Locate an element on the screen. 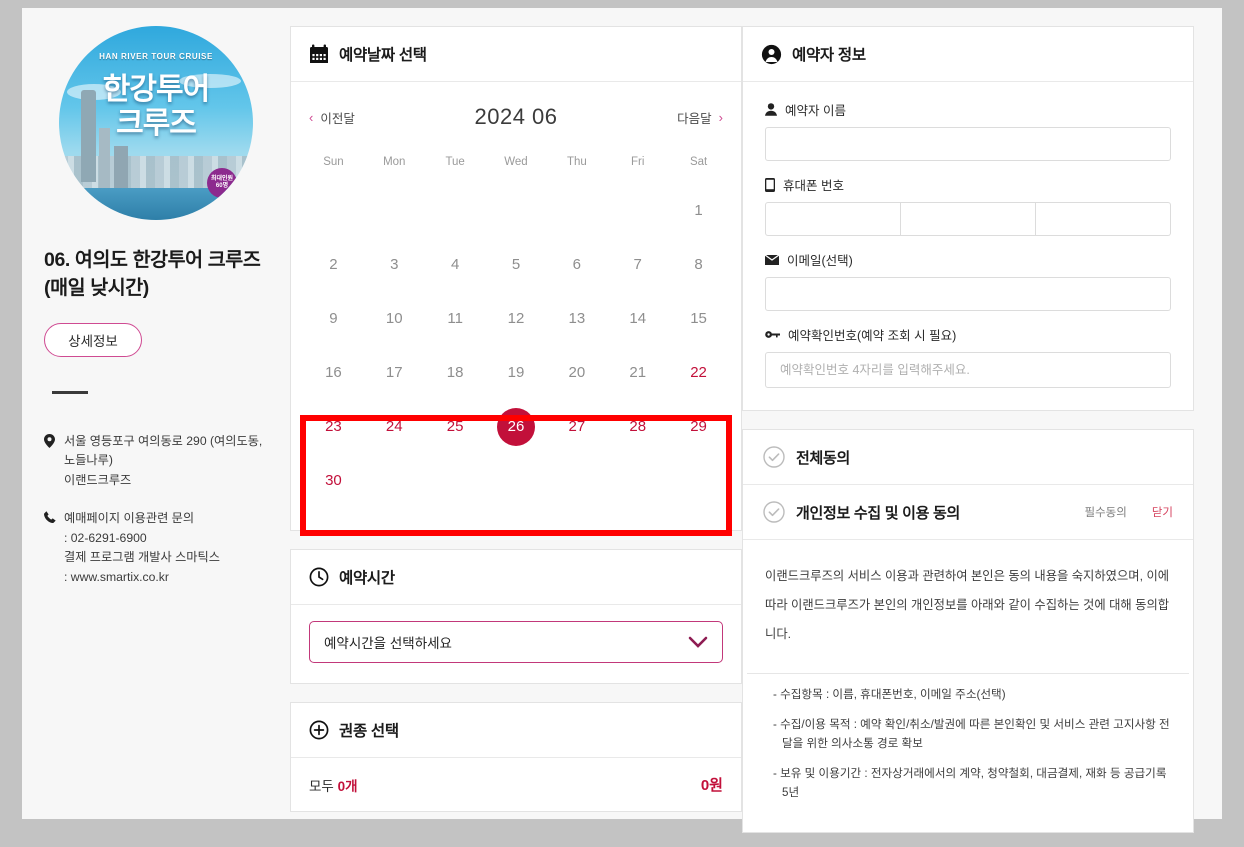  calendar-day-5: 5 is located at coordinates (516, 265).